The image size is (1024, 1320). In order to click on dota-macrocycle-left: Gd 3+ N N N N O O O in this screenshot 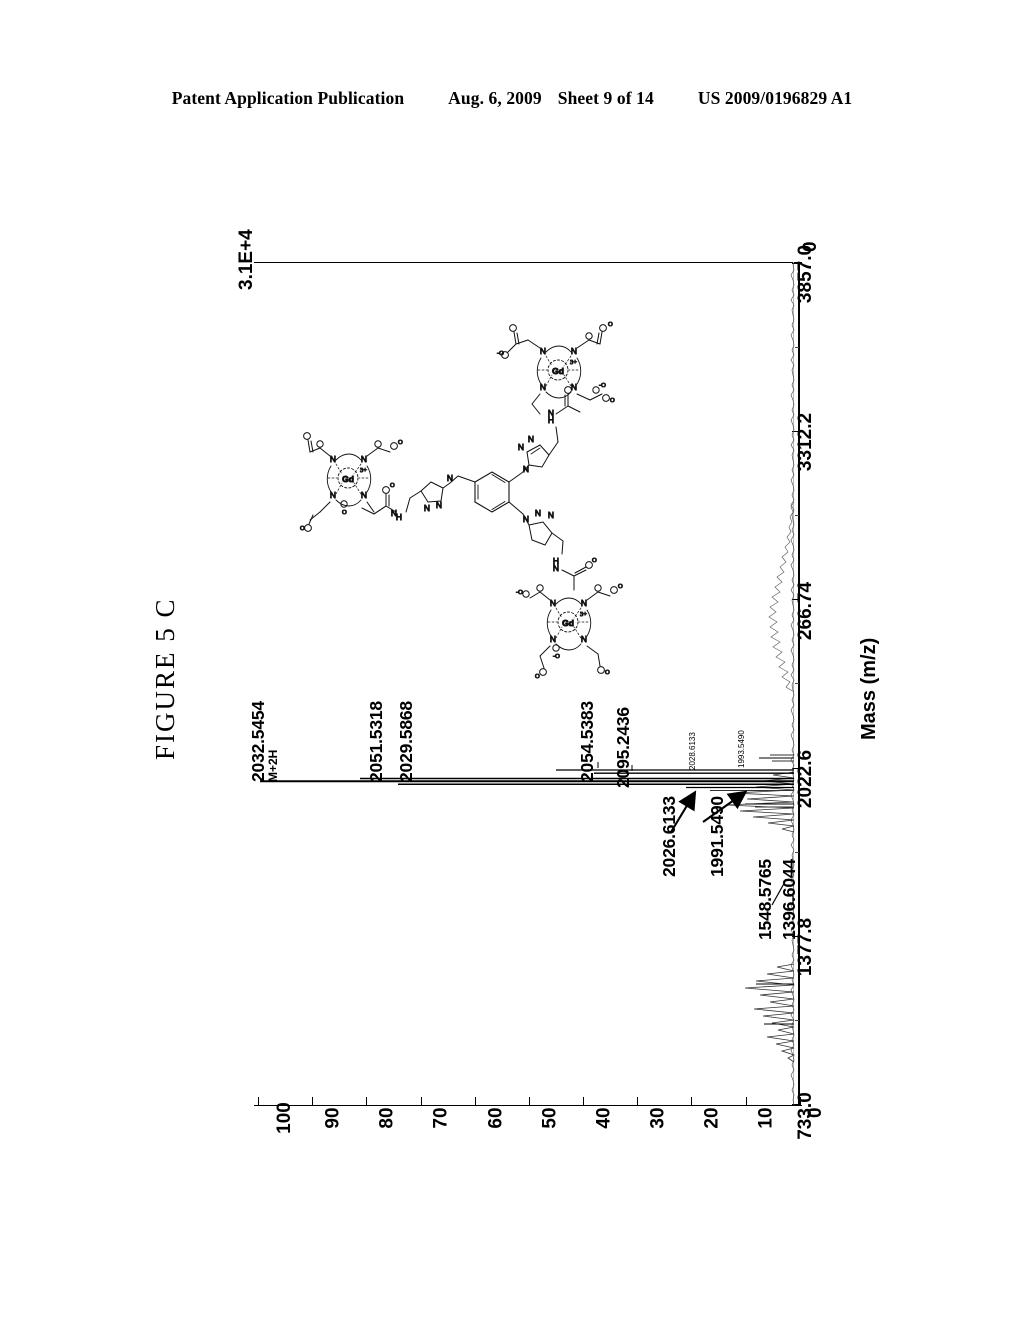, I will do `click(352, 482)`.